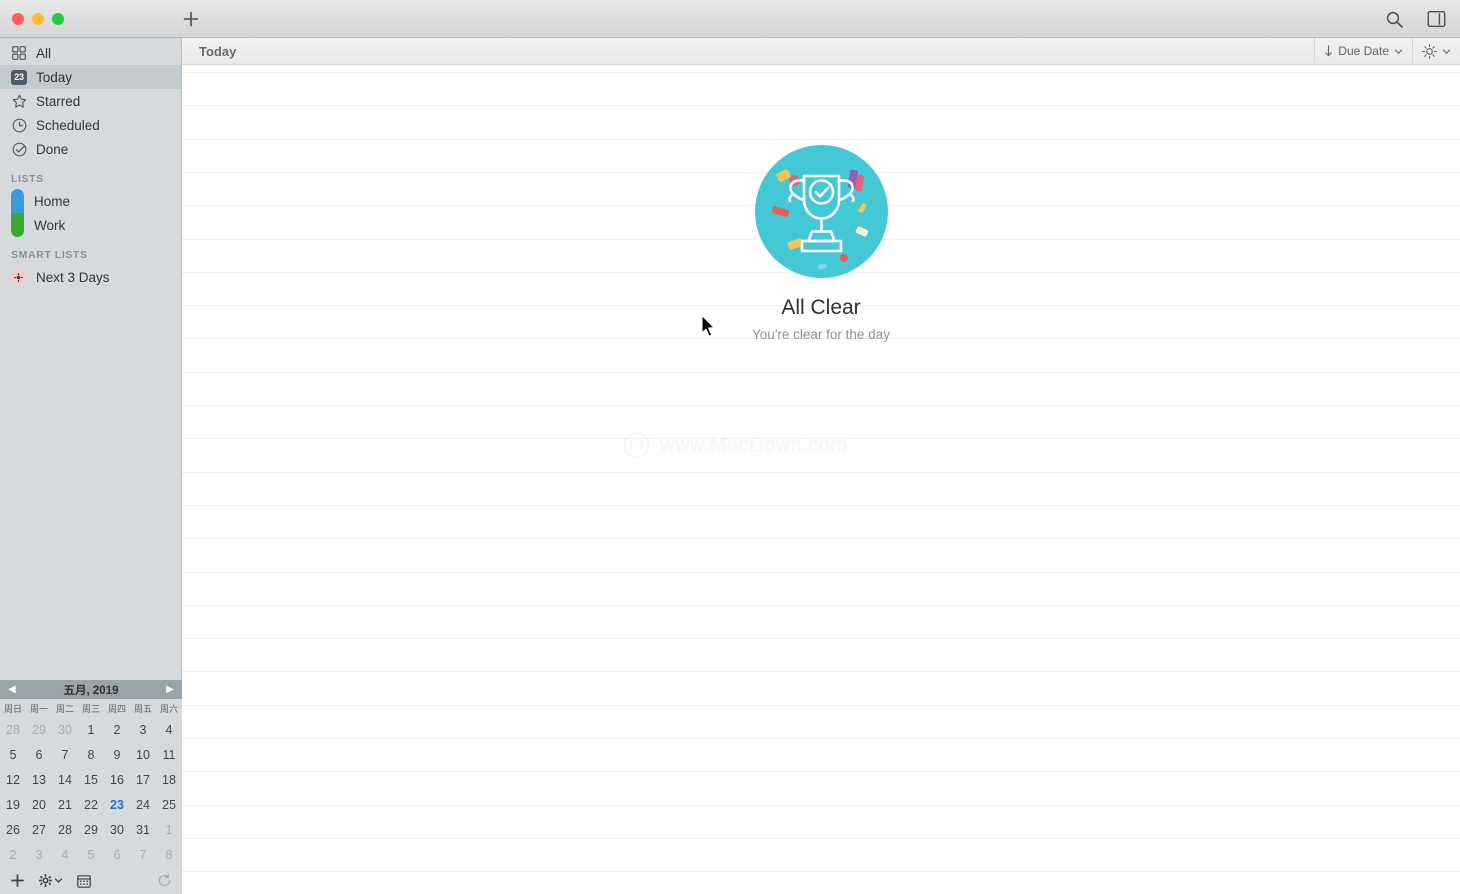 The image size is (1460, 894). What do you see at coordinates (73, 277) in the screenshot?
I see `smartlist-label: Next 3 Days` at bounding box center [73, 277].